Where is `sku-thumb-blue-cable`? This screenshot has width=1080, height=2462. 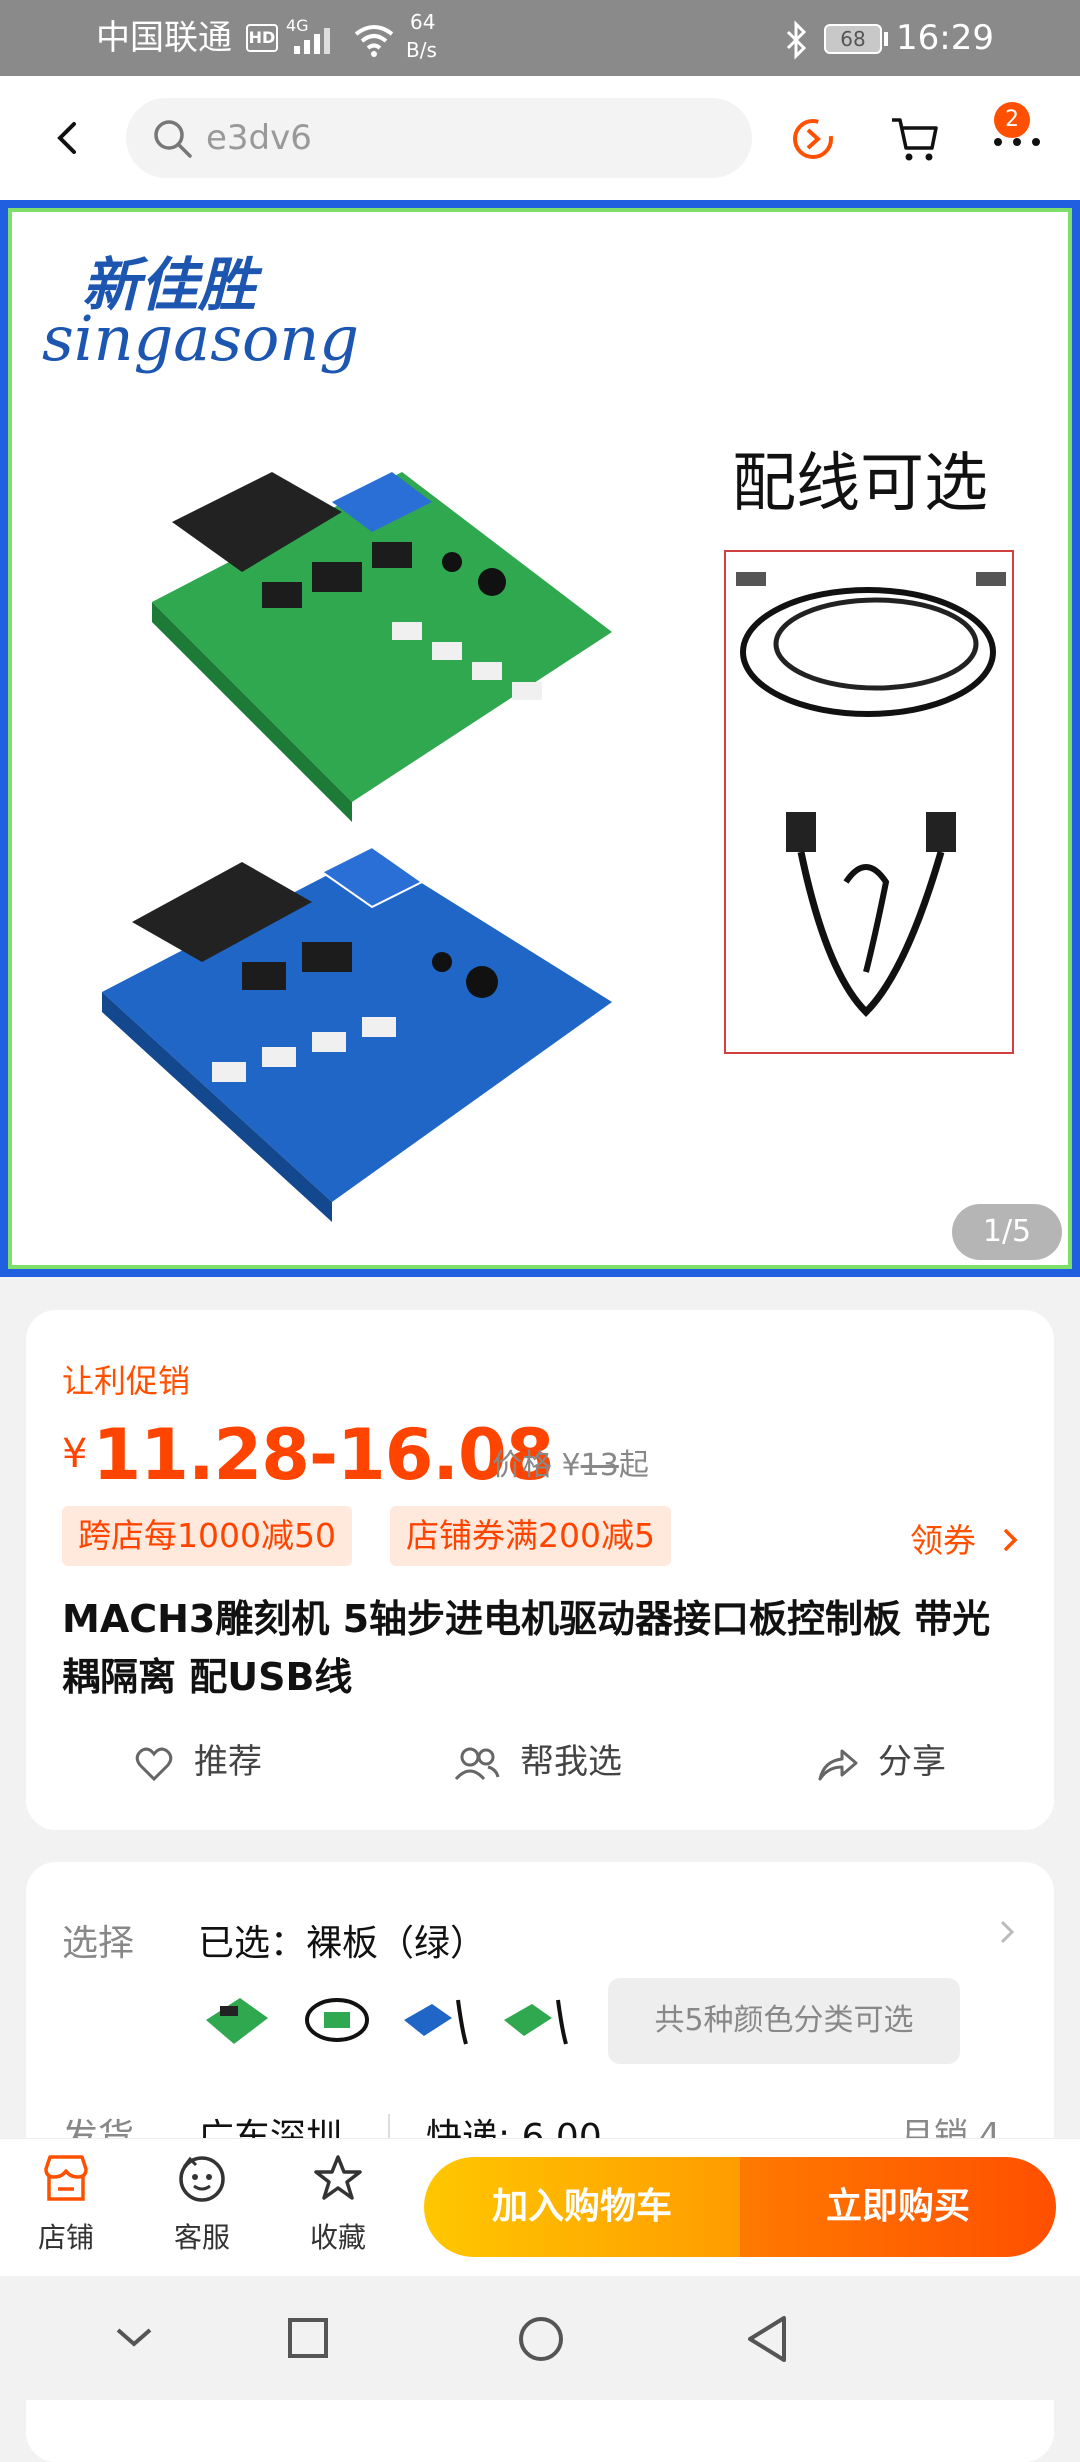
sku-thumb-blue-cable is located at coordinates (437, 2020).